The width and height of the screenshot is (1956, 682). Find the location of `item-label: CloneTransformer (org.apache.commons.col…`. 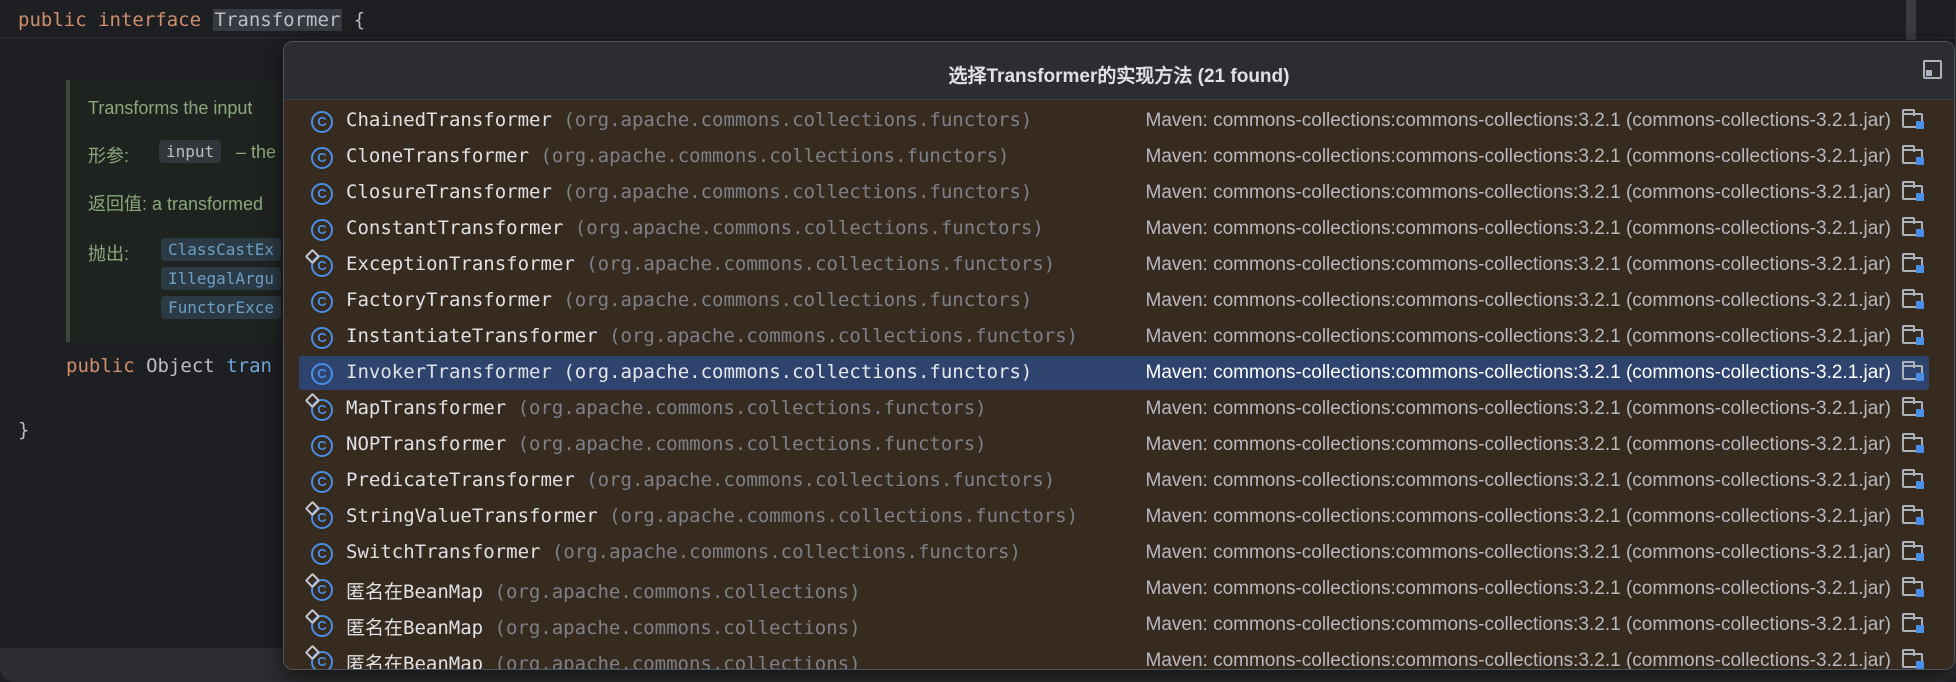

item-label: CloneTransformer (org.apache.commons.col… is located at coordinates (677, 156).